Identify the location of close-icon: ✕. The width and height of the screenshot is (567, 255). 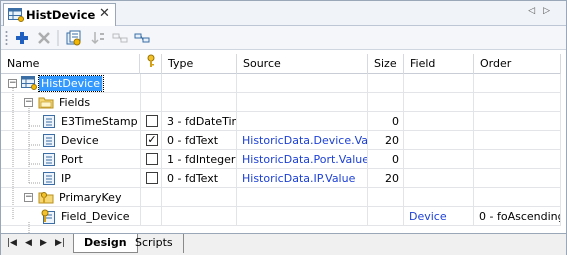
(104, 13).